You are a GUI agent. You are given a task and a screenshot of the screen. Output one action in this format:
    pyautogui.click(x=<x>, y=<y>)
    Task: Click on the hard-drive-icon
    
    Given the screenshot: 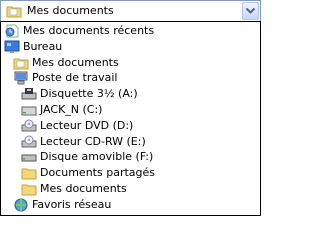 What is the action you would take?
    pyautogui.click(x=29, y=111)
    